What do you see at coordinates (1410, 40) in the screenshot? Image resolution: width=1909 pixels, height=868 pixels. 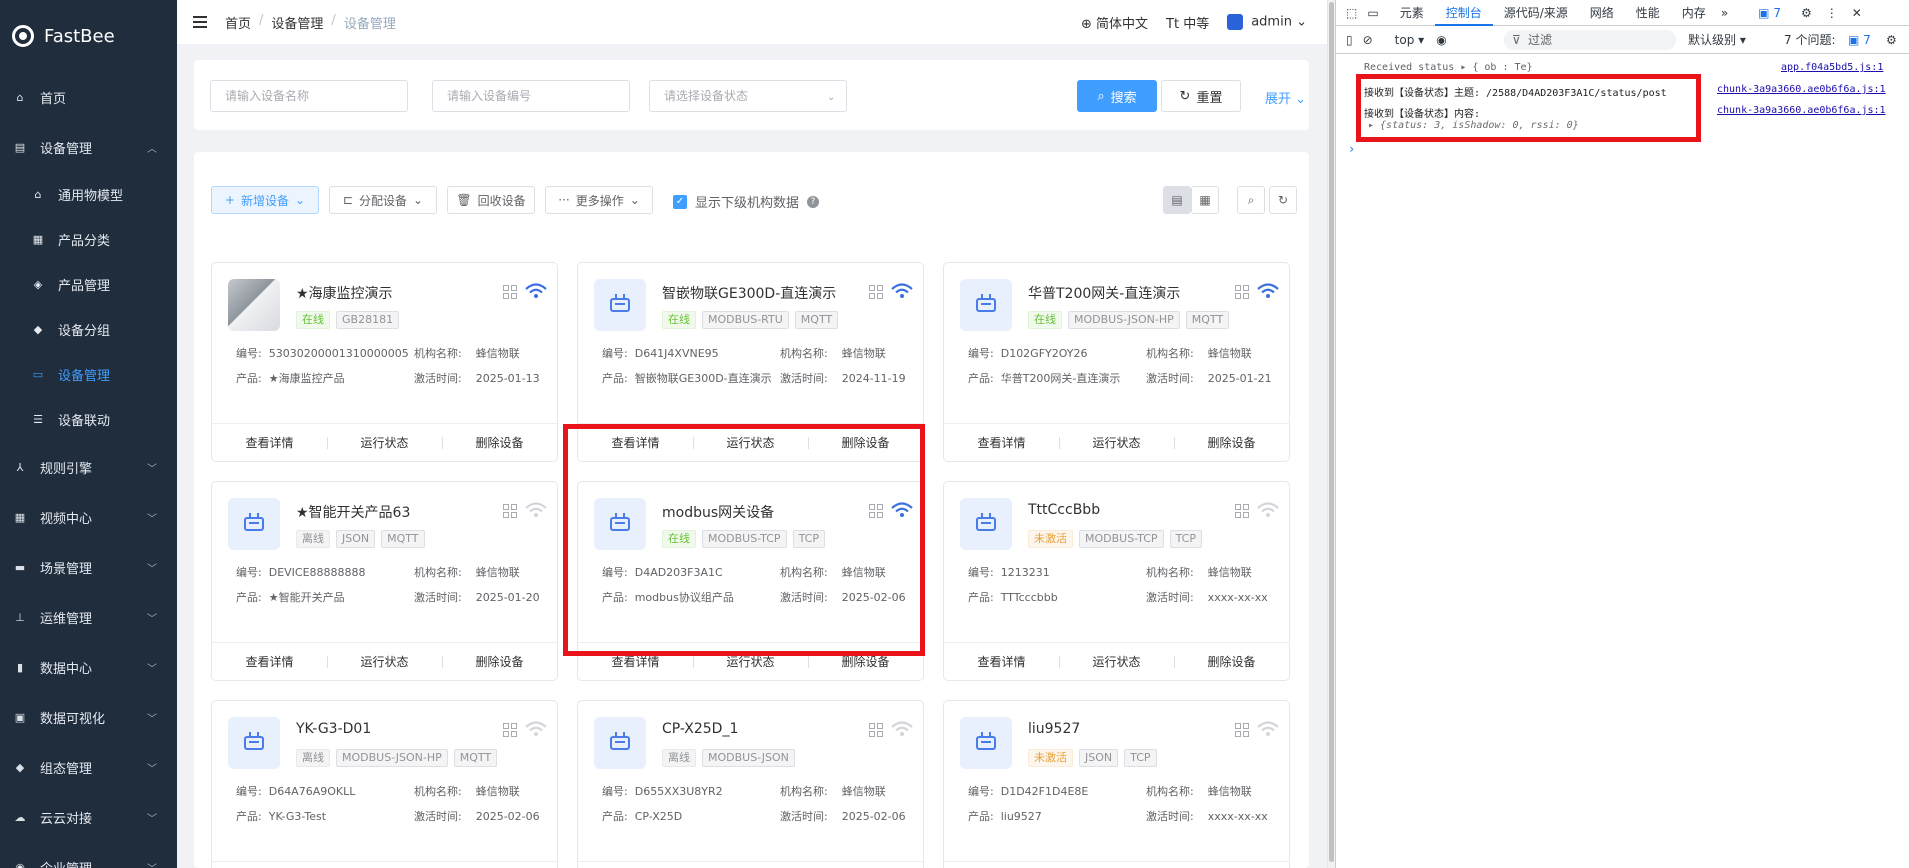 I see `context-select: top ▾` at bounding box center [1410, 40].